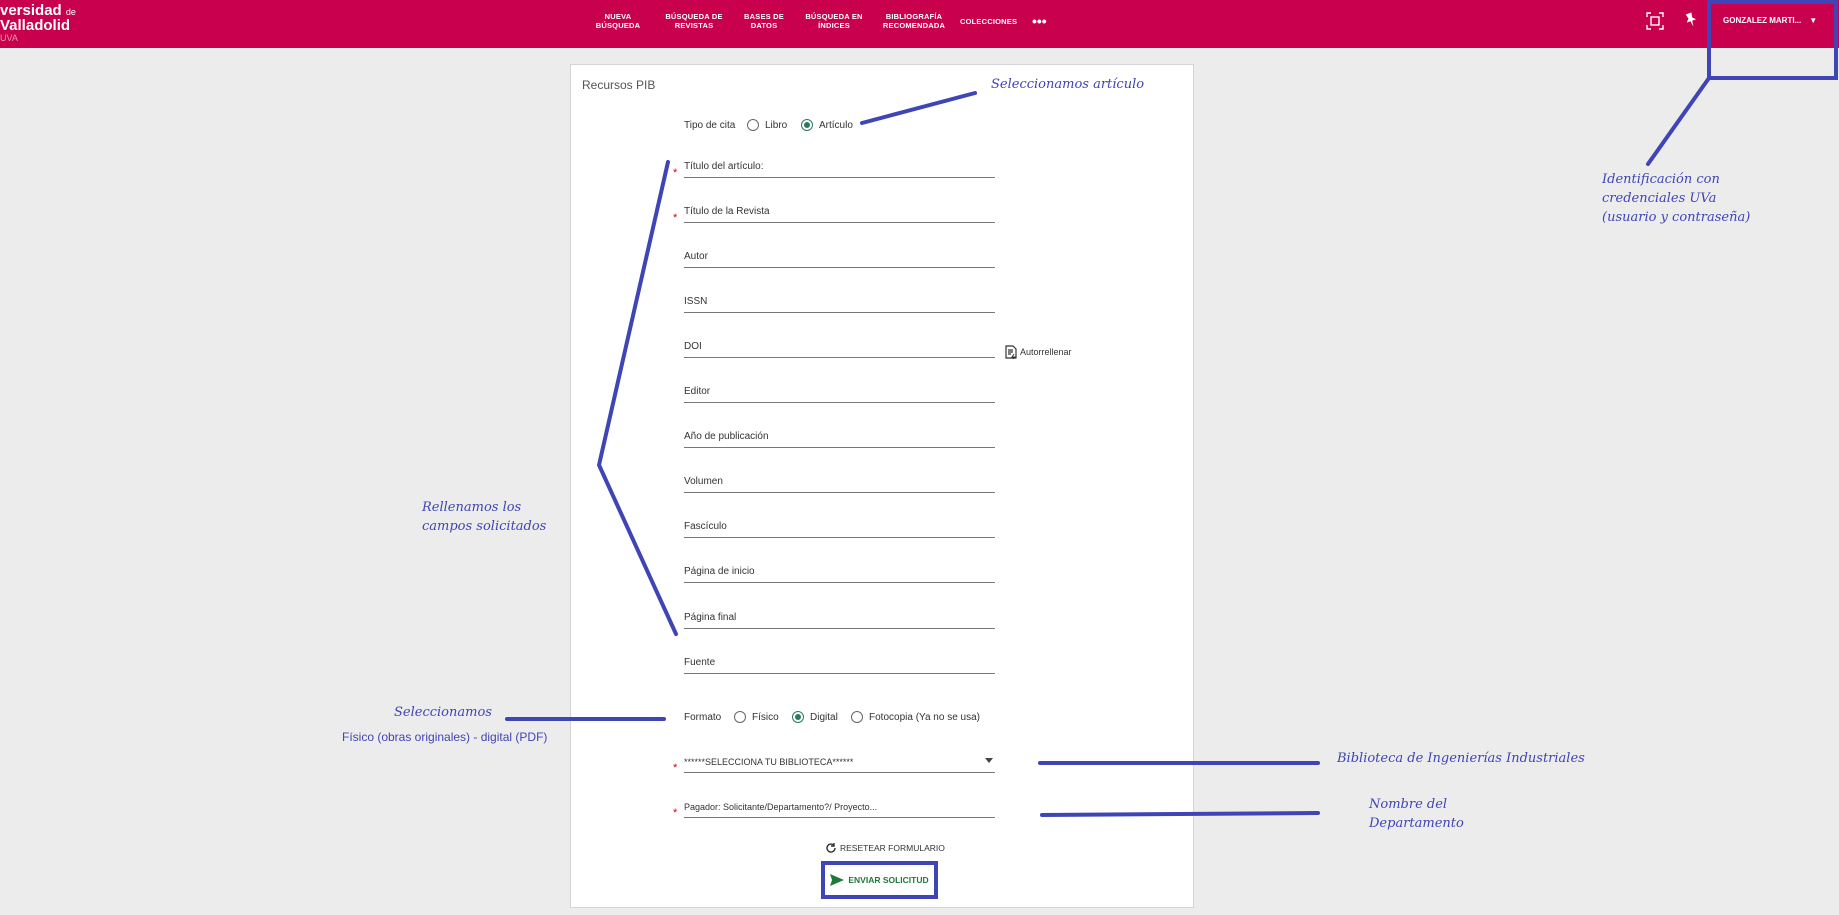 This screenshot has height=915, width=1839. I want to click on annotation-biblioteca: Biblioteca de Ingenierías Industriales, so click(1461, 758).